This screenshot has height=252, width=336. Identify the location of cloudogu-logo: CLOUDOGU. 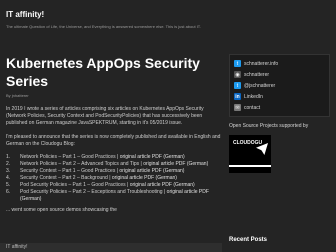
(250, 154).